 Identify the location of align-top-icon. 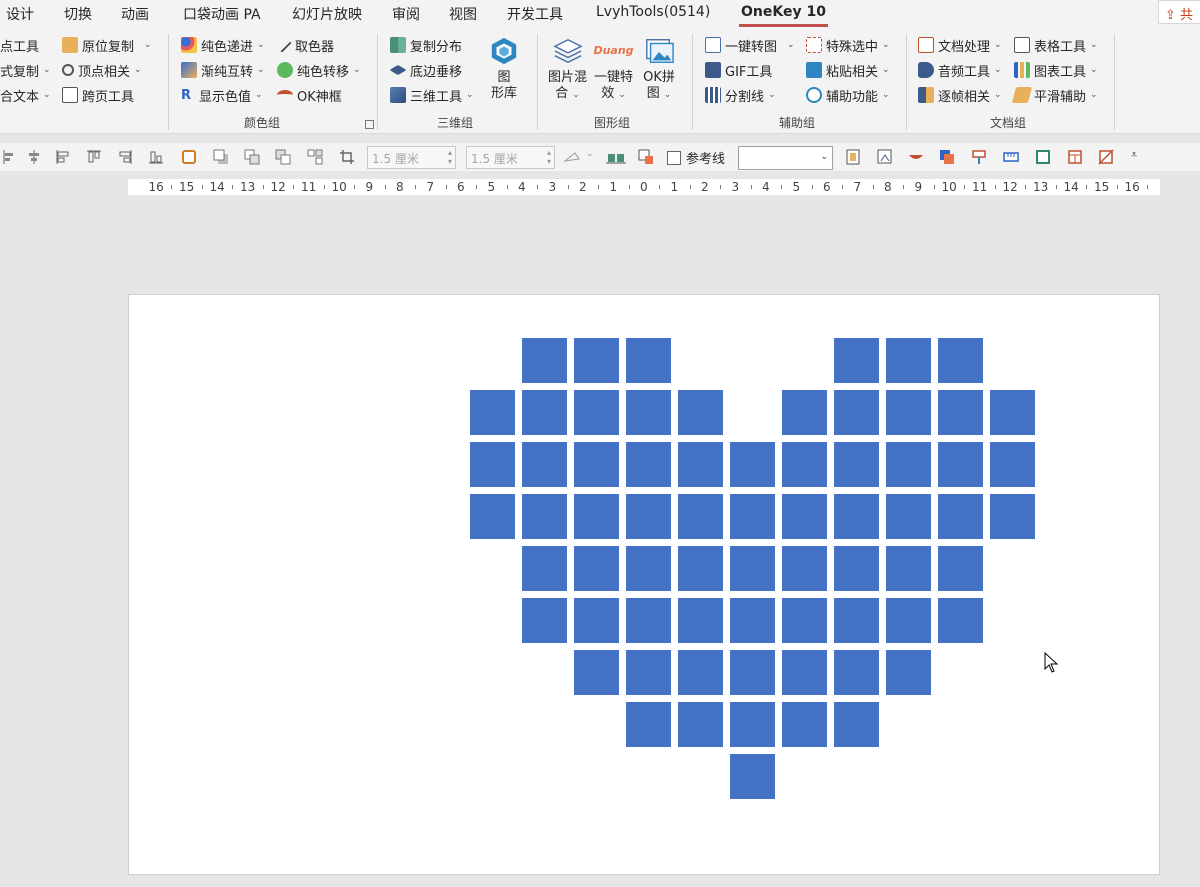
(94, 157).